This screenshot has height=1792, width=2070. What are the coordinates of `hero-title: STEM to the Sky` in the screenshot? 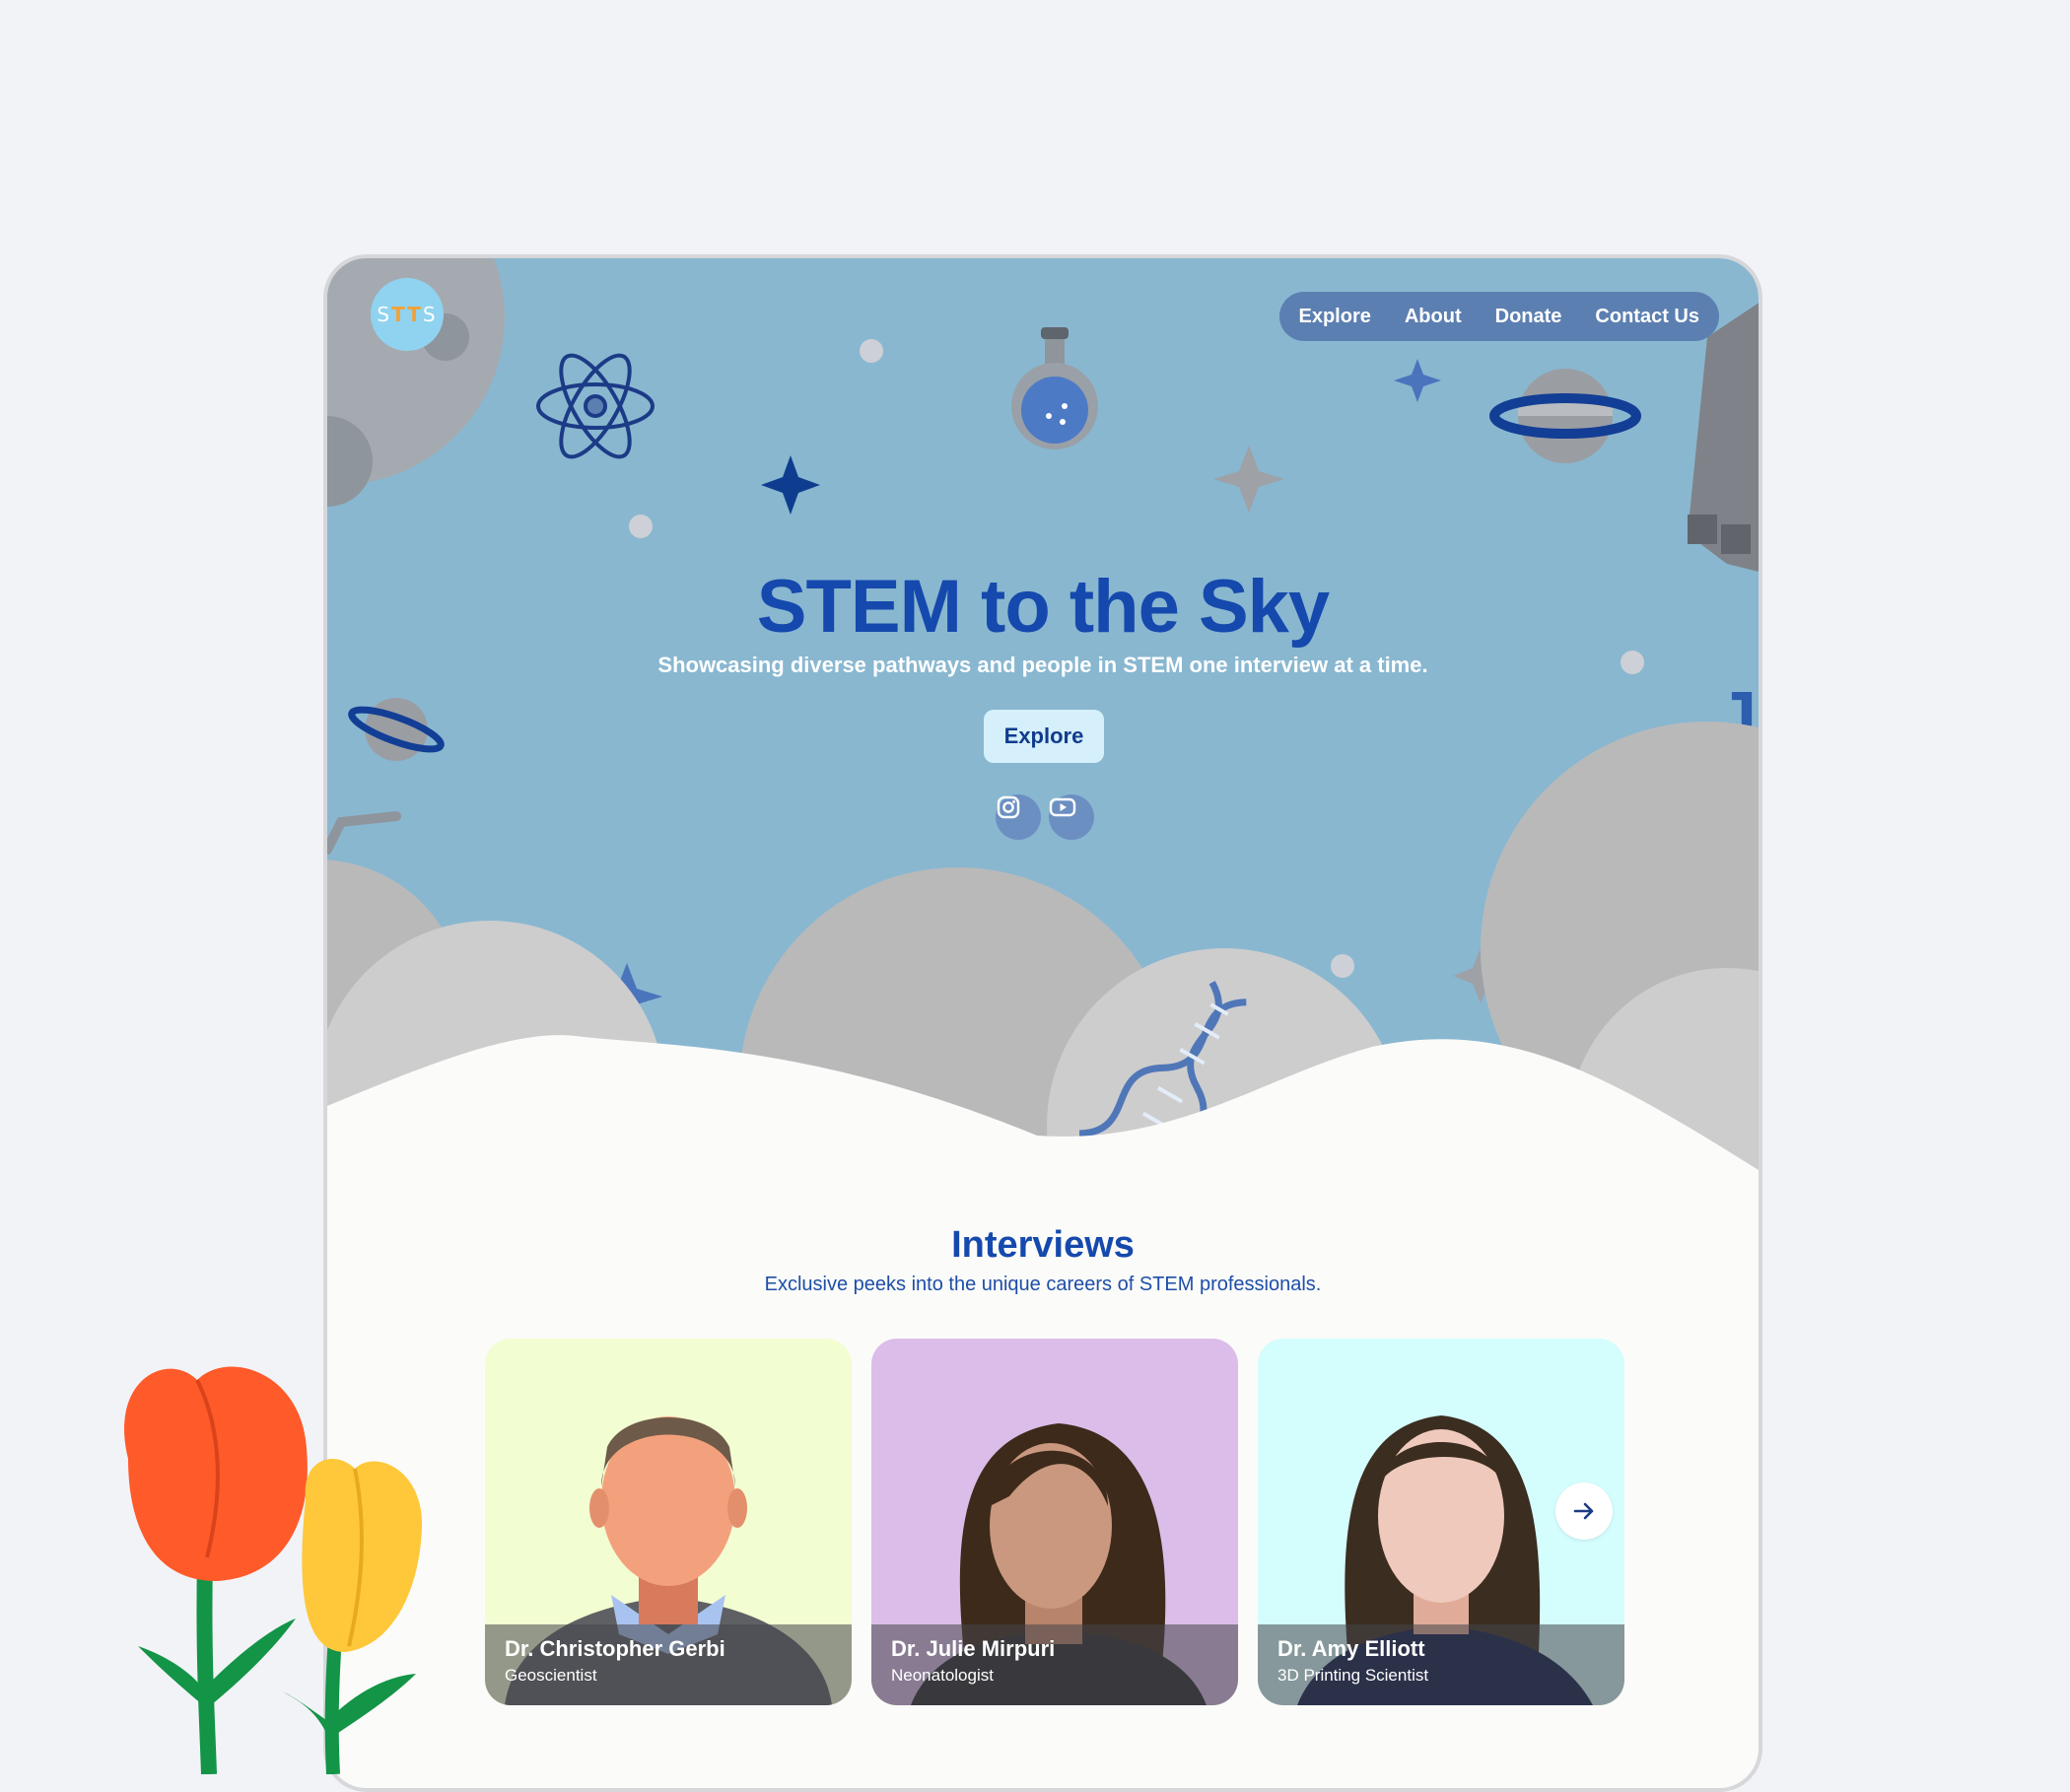 It's located at (1043, 607).